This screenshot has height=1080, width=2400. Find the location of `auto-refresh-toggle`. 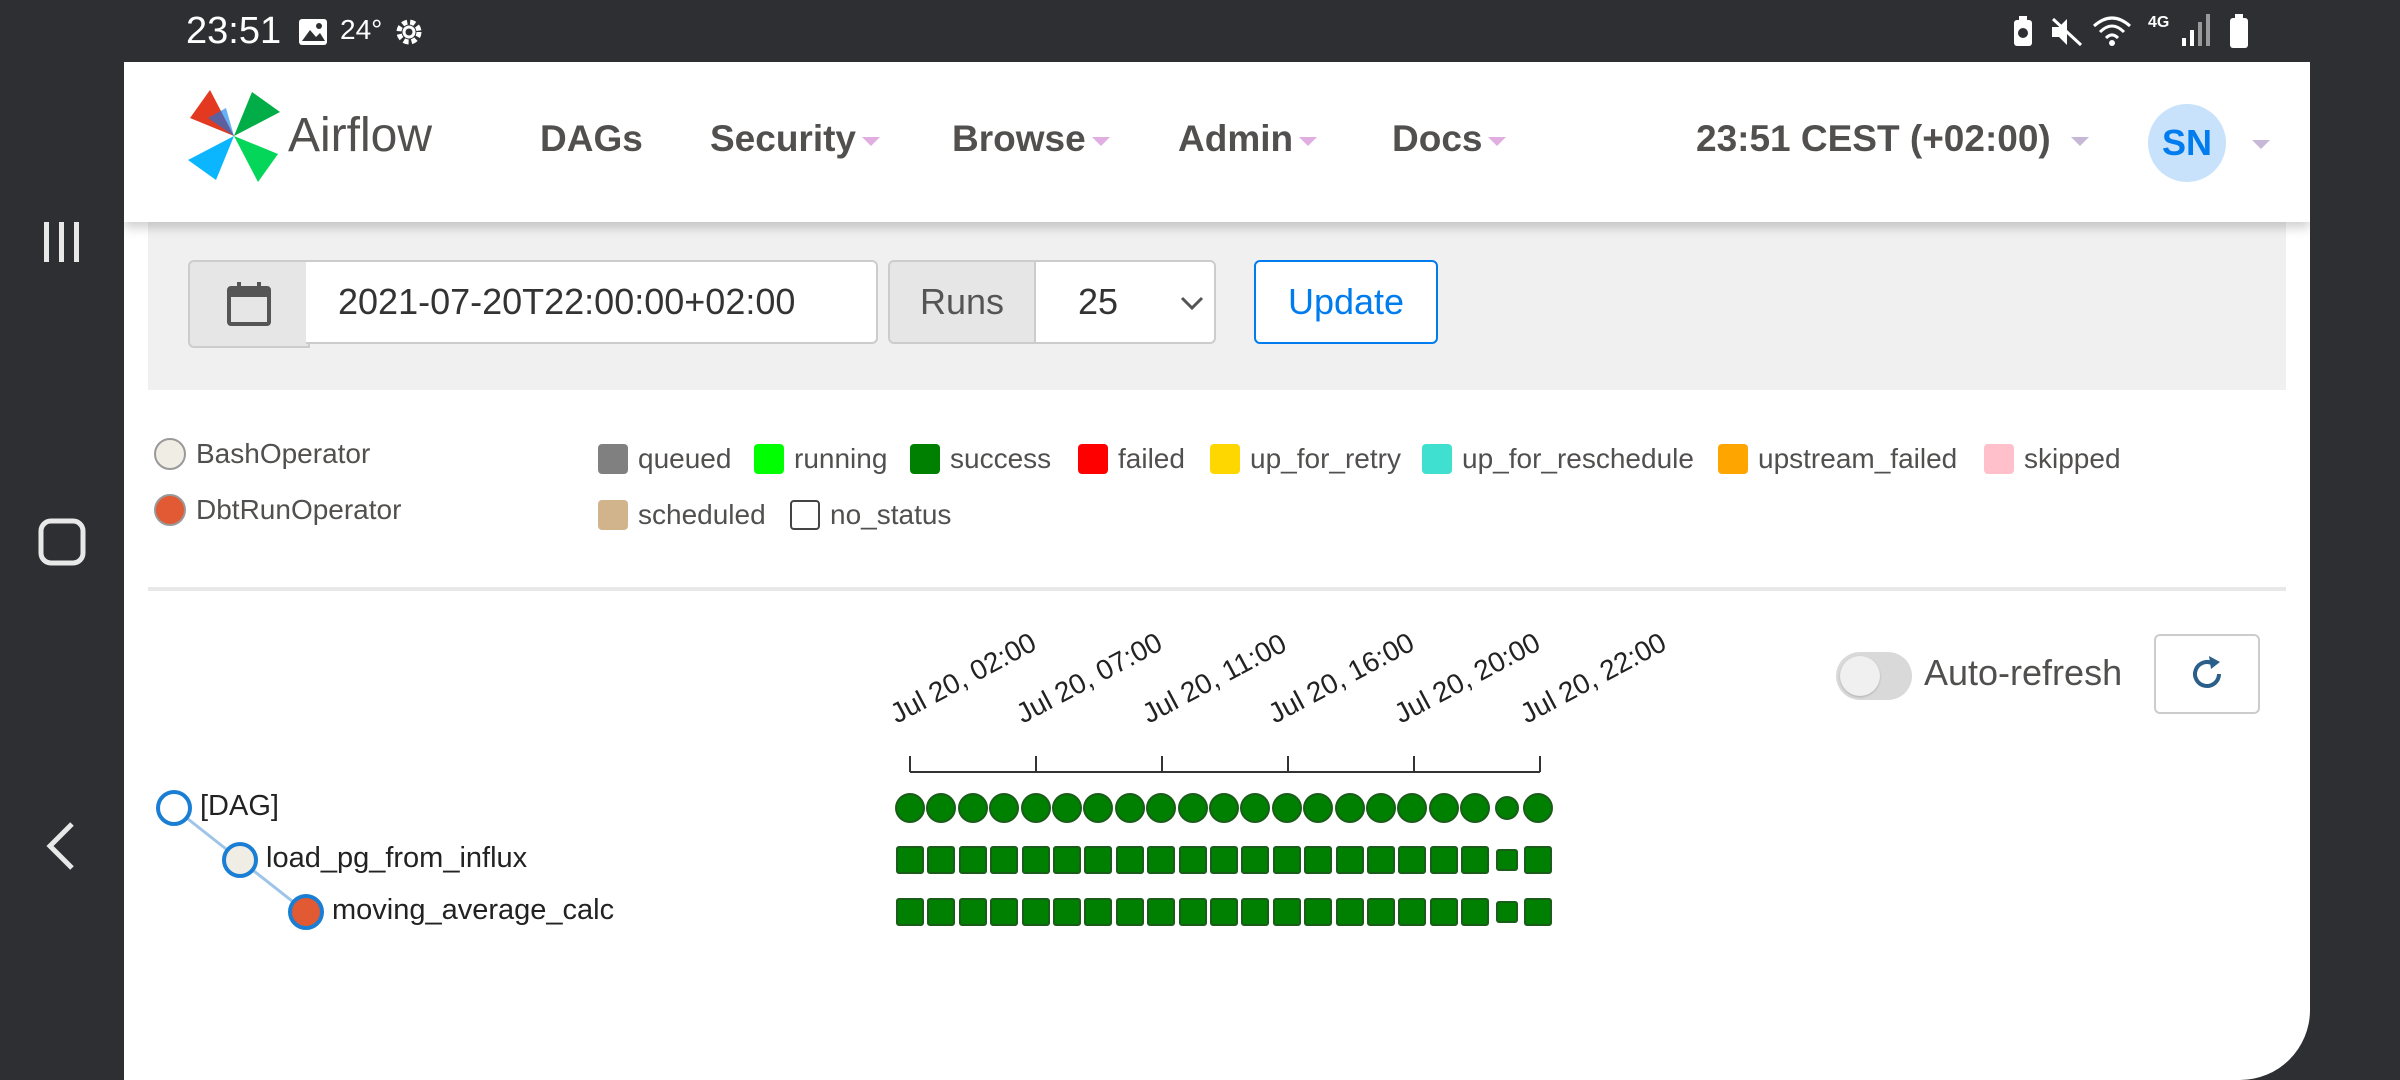

auto-refresh-toggle is located at coordinates (1874, 676).